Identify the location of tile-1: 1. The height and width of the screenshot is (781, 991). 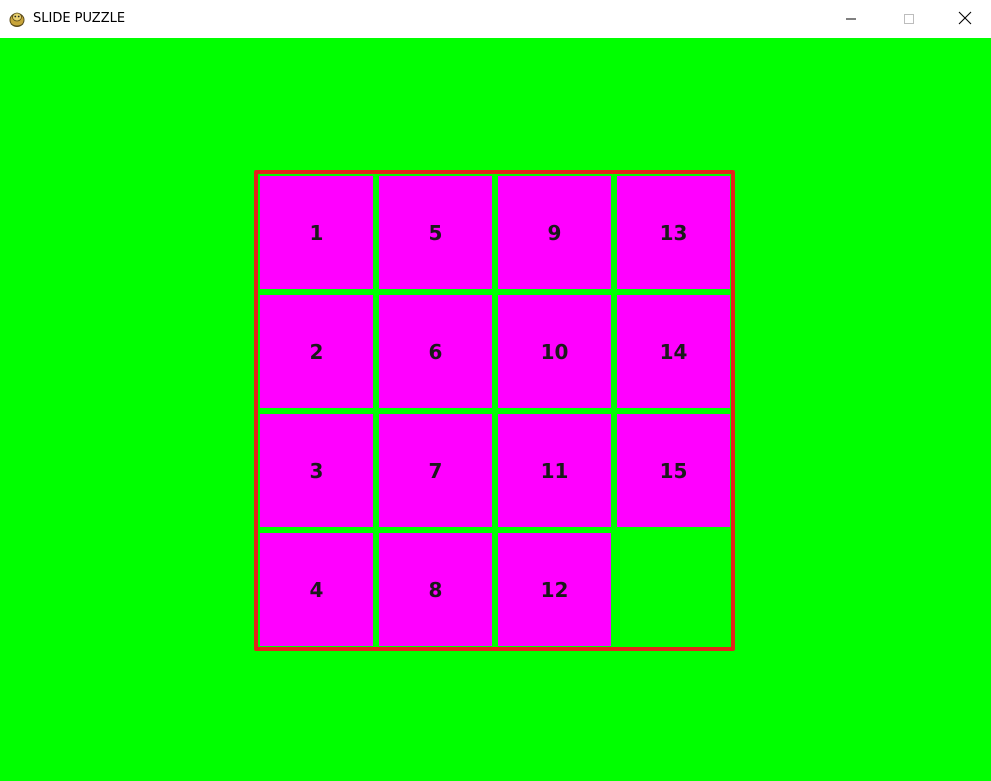
(316, 232).